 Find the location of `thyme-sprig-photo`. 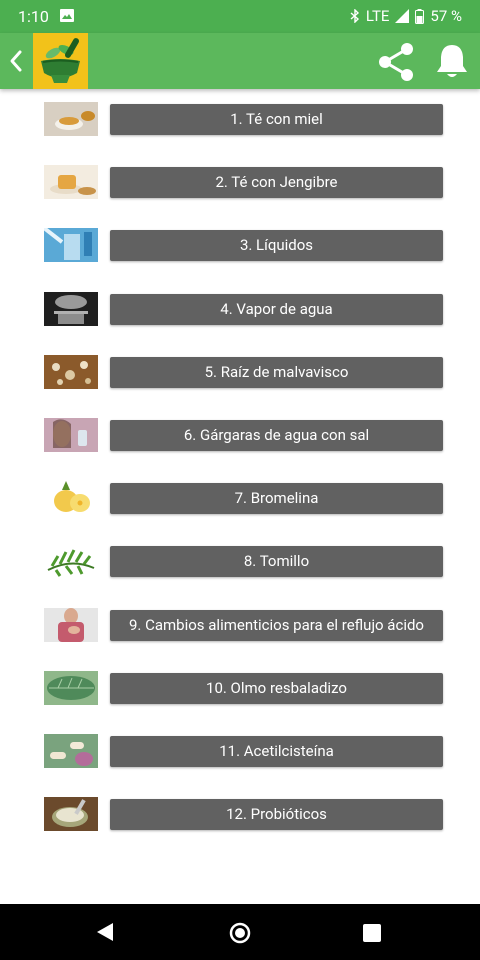

thyme-sprig-photo is located at coordinates (71, 561).